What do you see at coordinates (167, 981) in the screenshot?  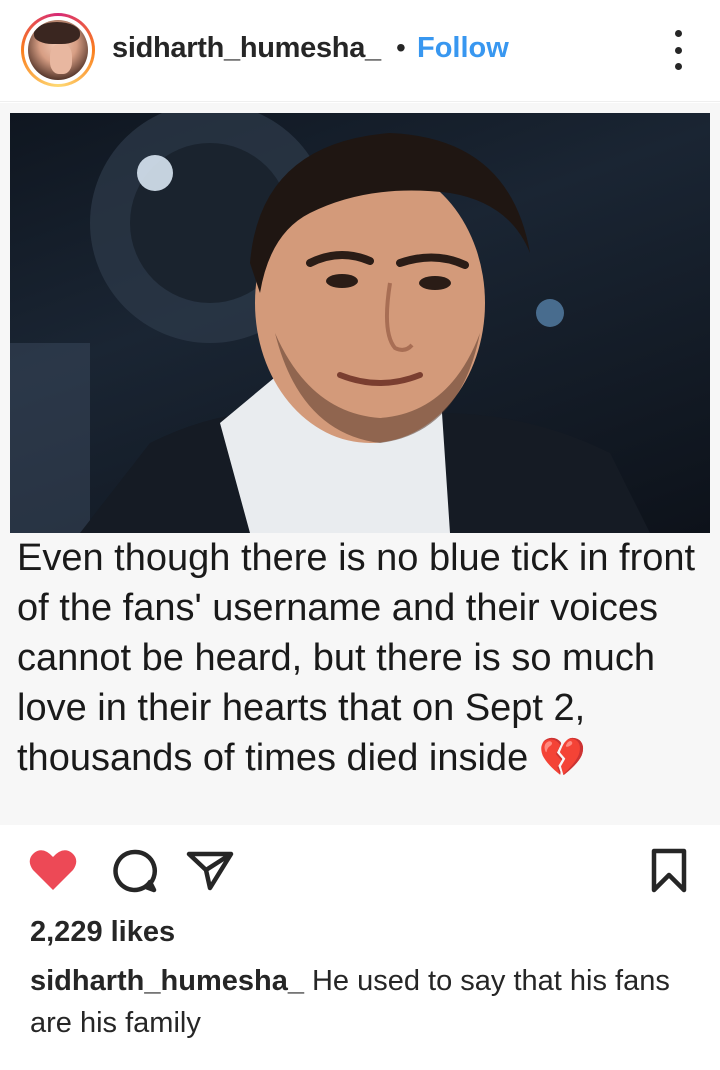 I see `caption-username: sidharth_humesha_` at bounding box center [167, 981].